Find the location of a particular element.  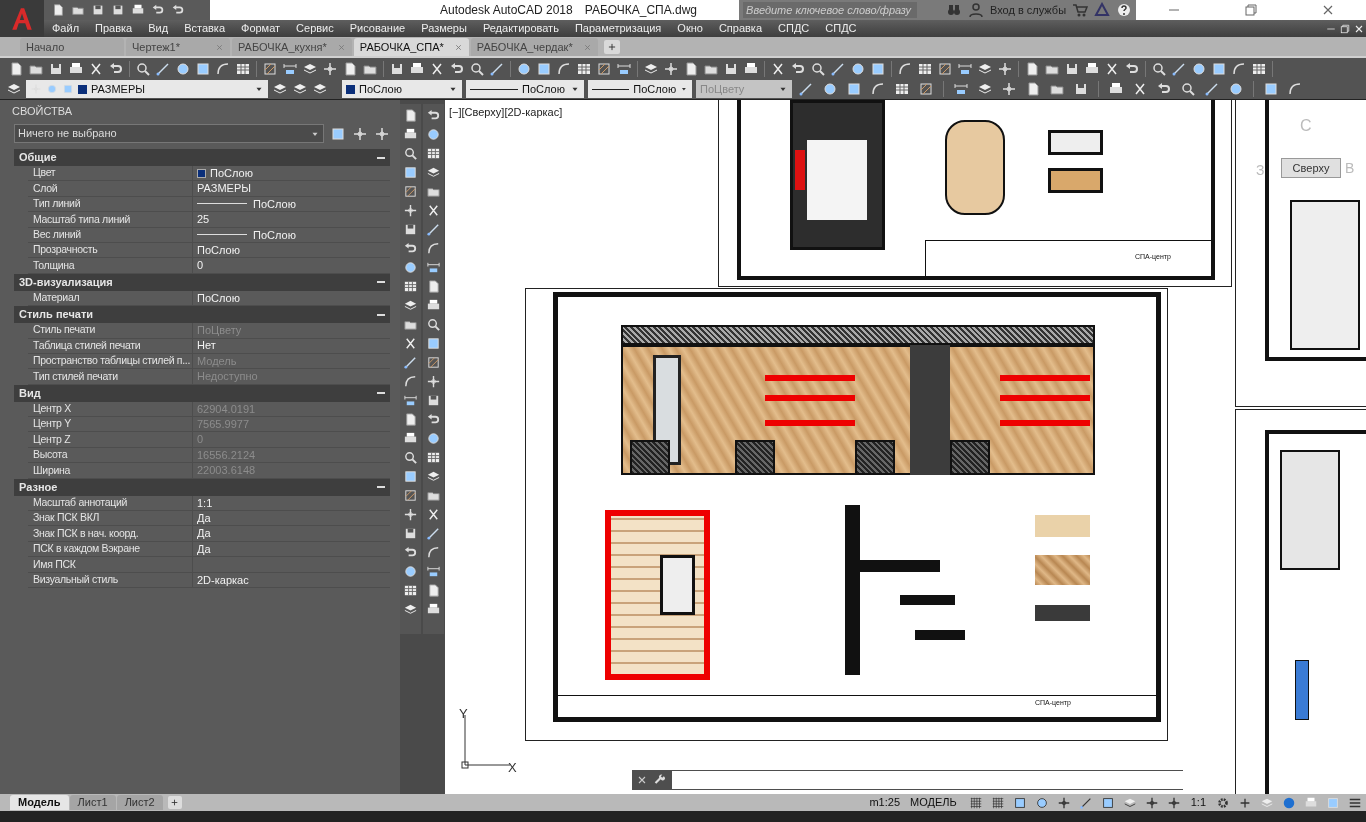

menu-item: Размеры is located at coordinates (444, 28).